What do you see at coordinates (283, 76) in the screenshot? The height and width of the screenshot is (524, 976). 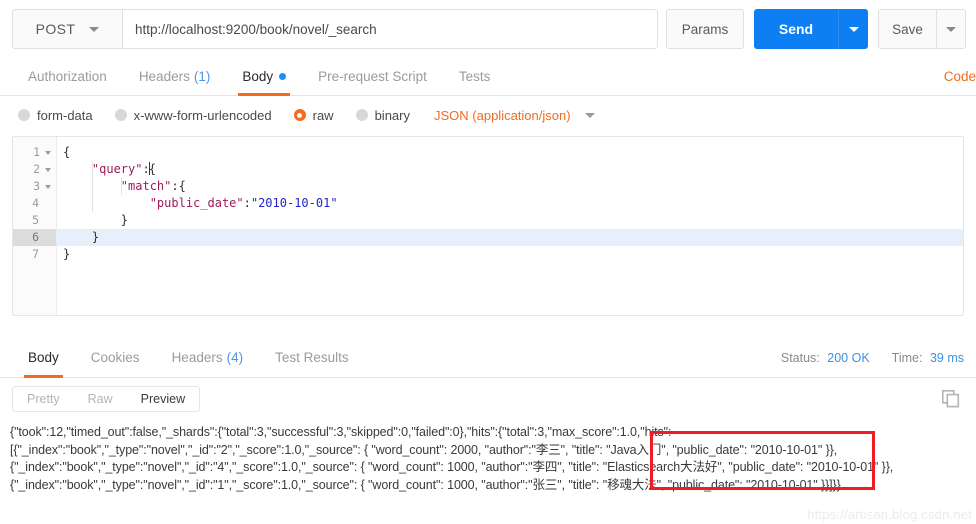 I see `body-modified-dot-icon` at bounding box center [283, 76].